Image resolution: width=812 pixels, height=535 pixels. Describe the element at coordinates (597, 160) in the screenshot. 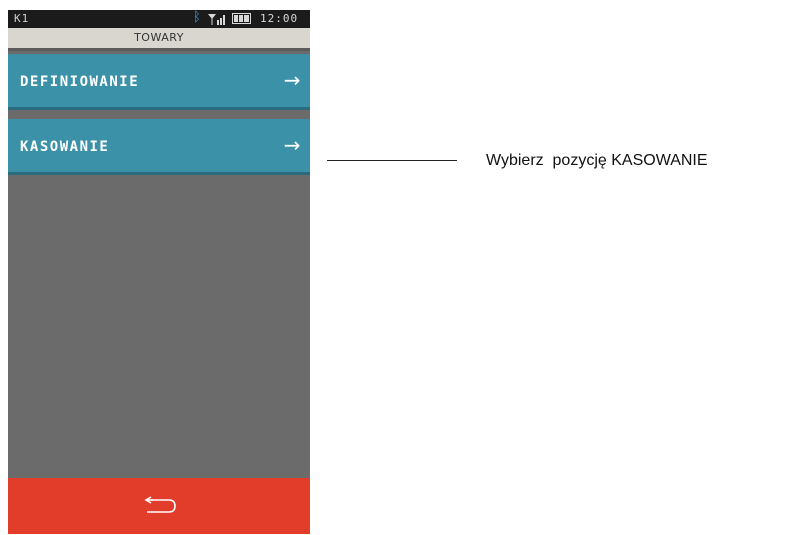

I see `callout-text: Wybierz pozycję KASOWANIE` at that location.